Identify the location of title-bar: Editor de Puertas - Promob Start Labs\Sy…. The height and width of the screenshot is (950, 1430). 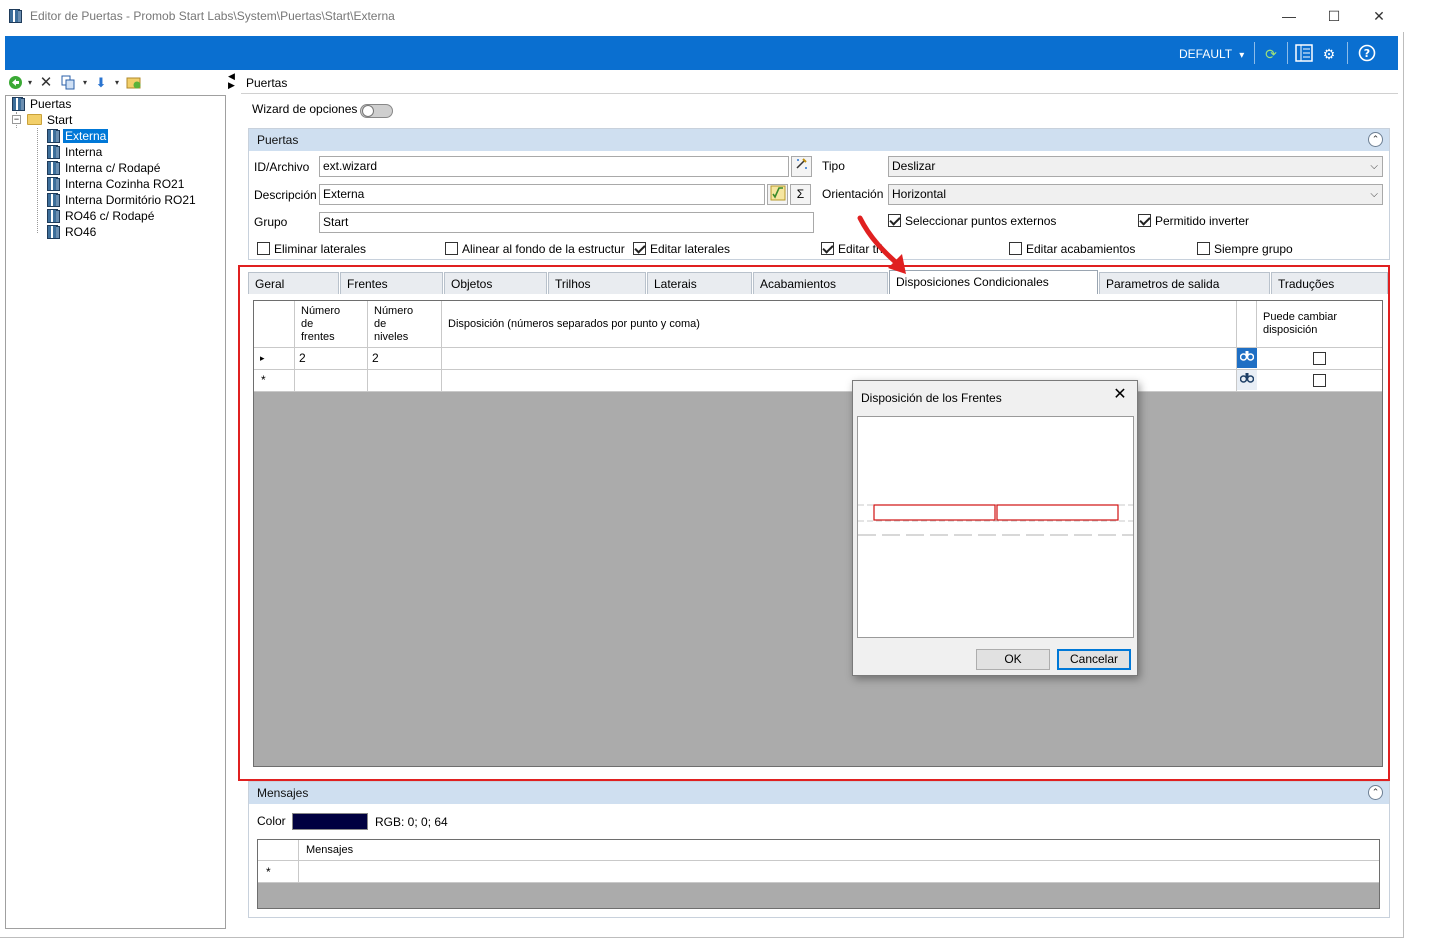
(702, 16).